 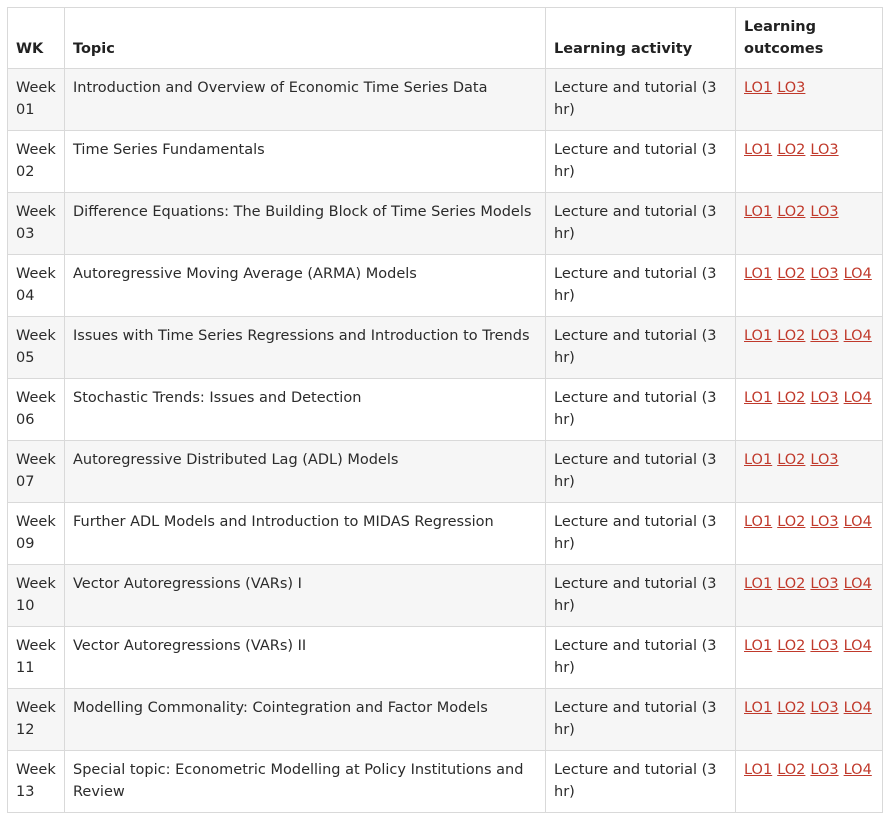 I want to click on week-cell: Week 12, so click(x=36, y=719).